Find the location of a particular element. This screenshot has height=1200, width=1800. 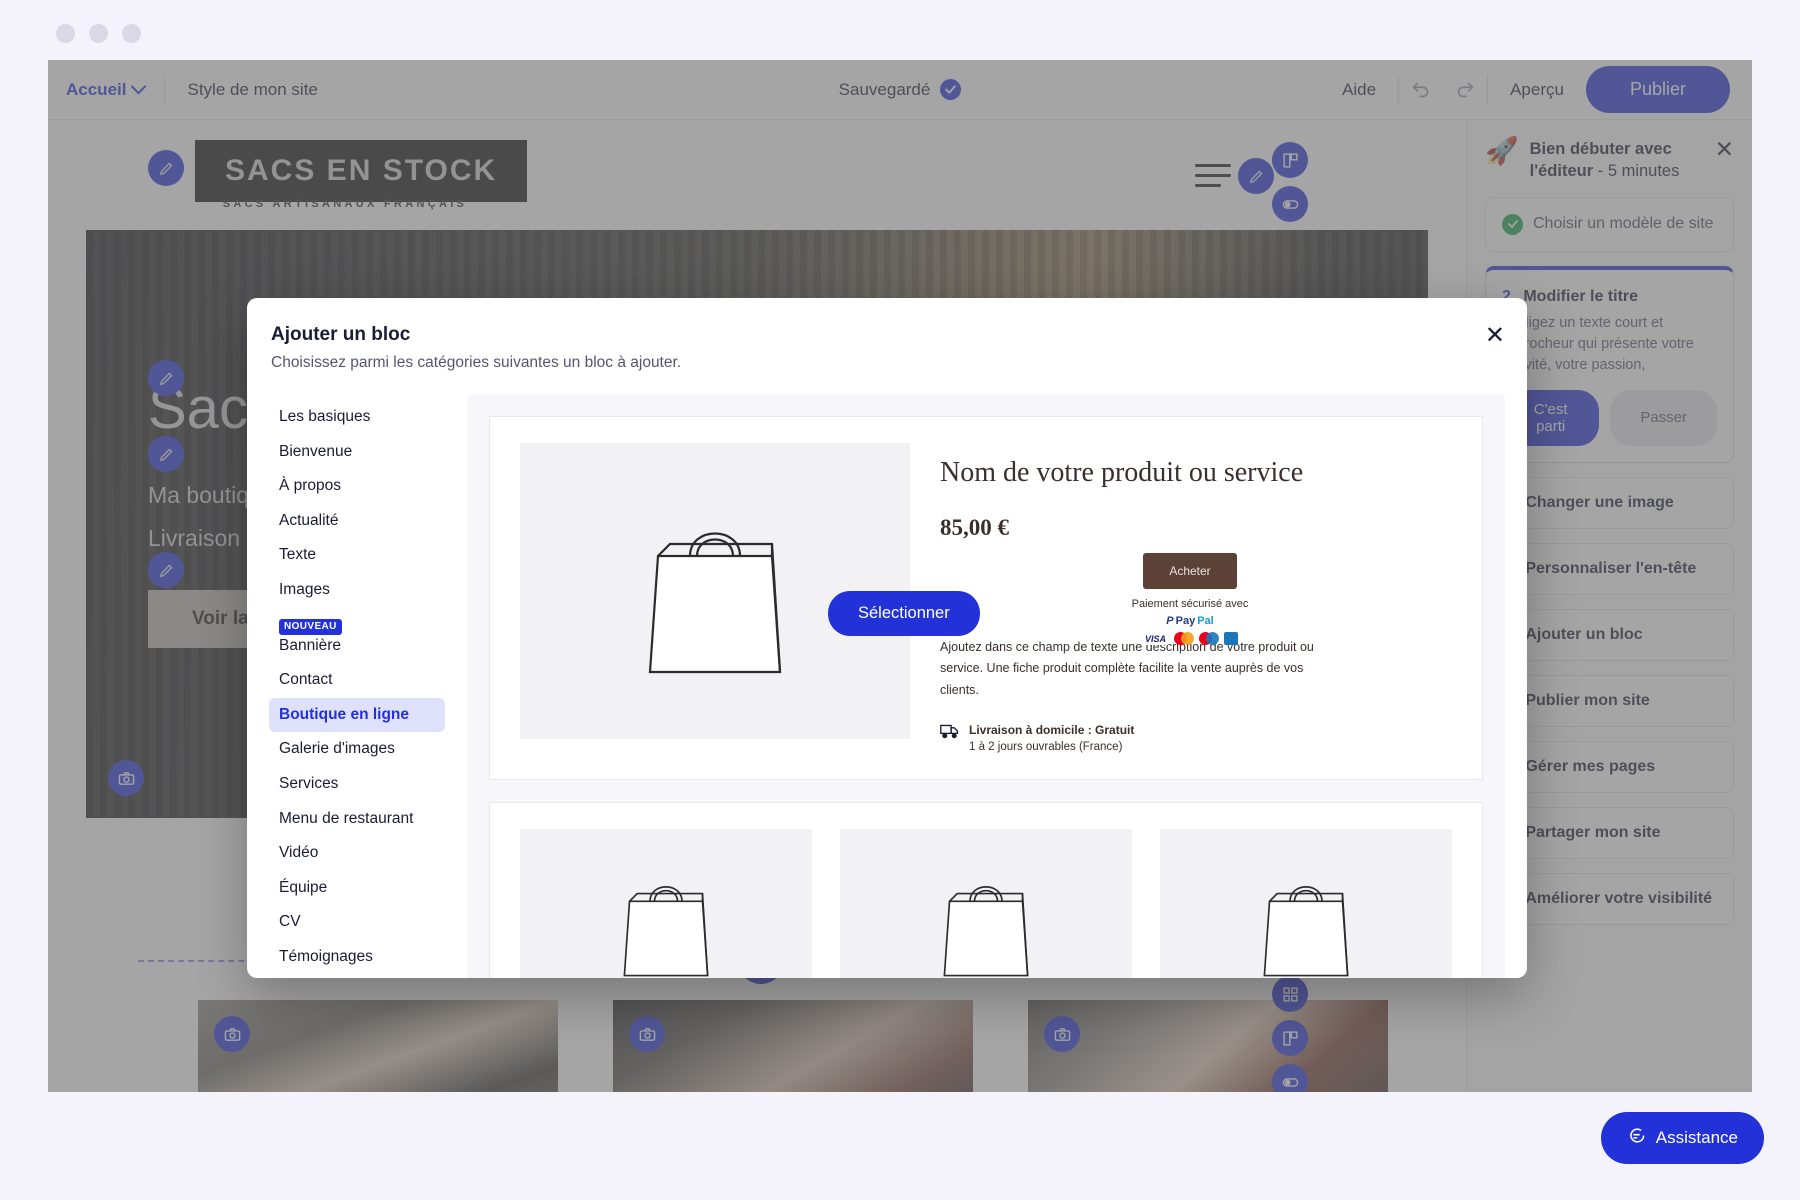

preview-button: Aperçu is located at coordinates (1537, 90).